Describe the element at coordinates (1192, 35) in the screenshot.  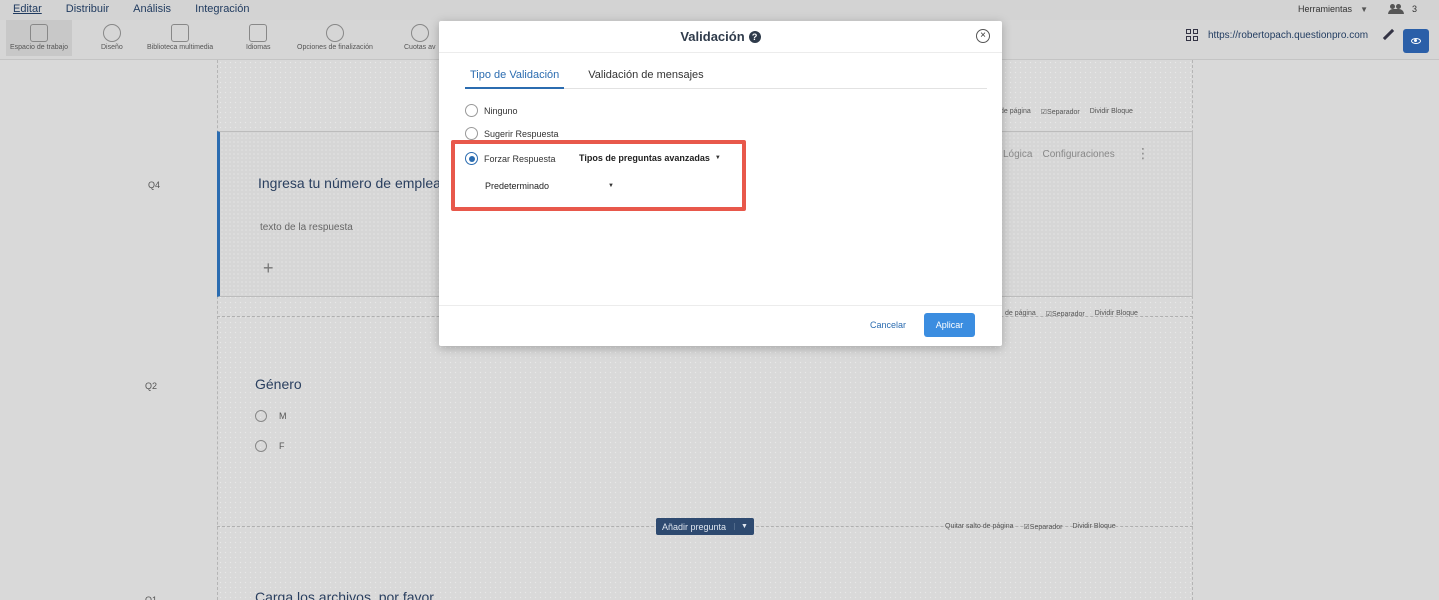
I see `qr-code-icon` at that location.